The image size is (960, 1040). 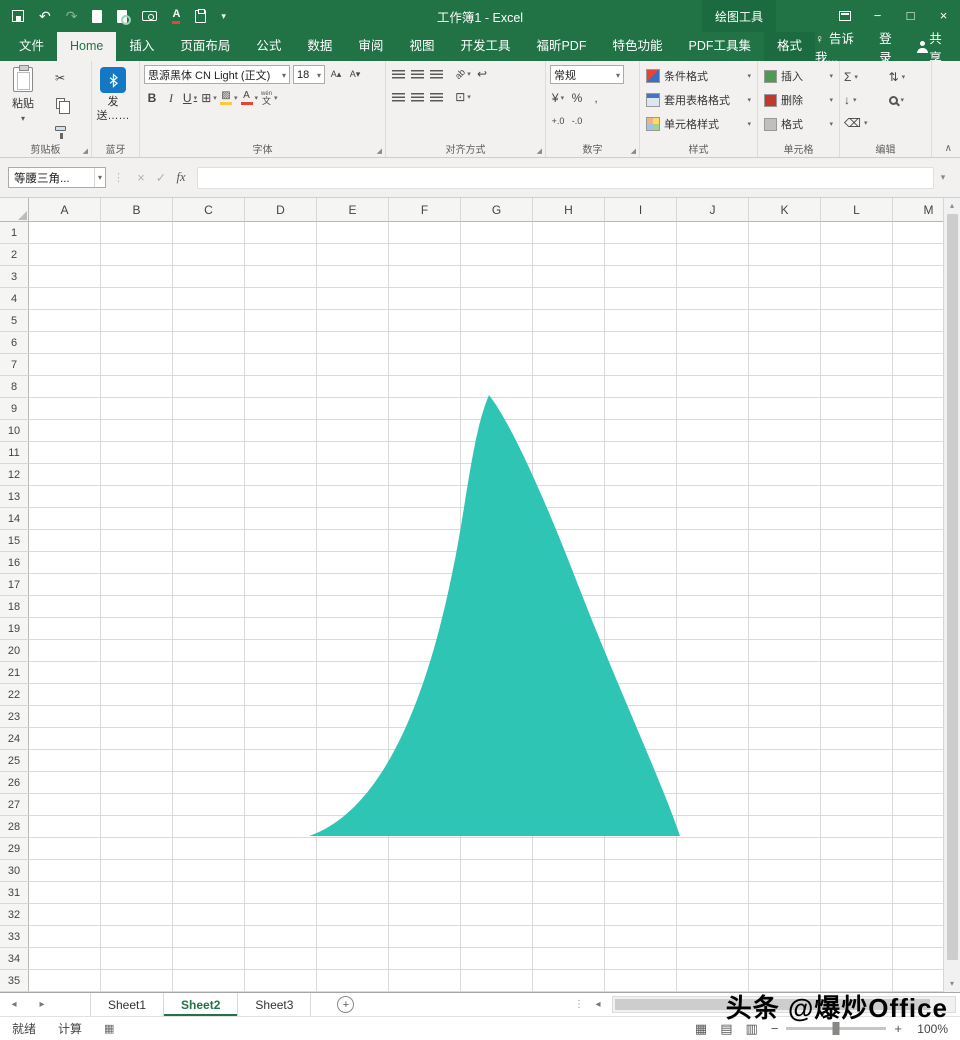 What do you see at coordinates (596, 98) in the screenshot?
I see `comma-style-button: ,` at bounding box center [596, 98].